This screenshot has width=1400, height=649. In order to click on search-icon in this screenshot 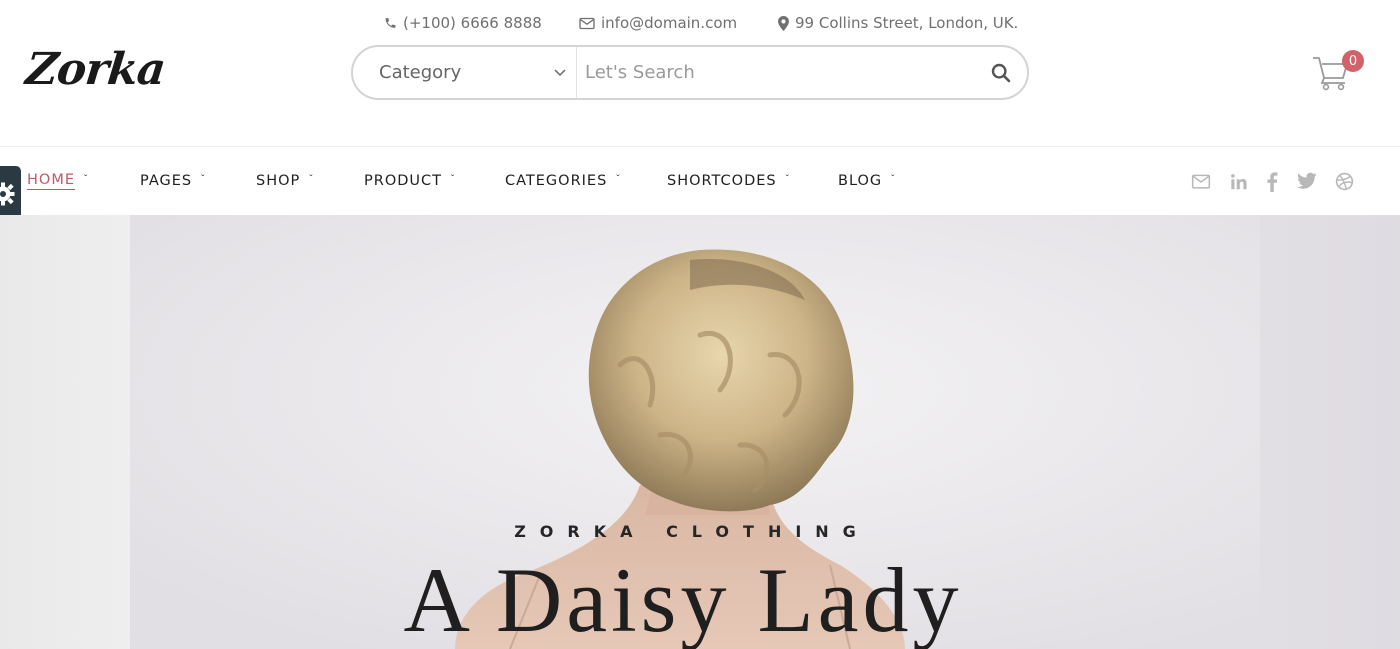, I will do `click(1001, 72)`.